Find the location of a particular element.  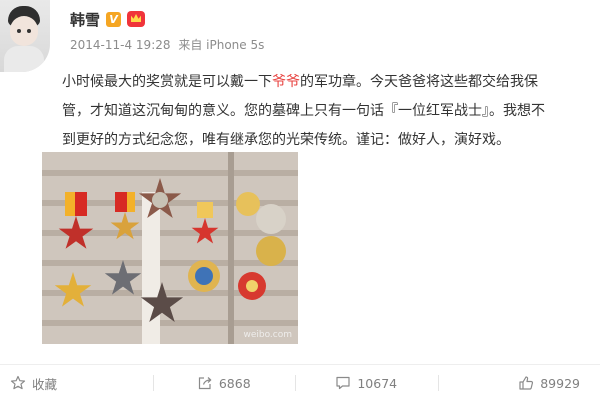

favorite-button: 收藏 is located at coordinates (76, 383).